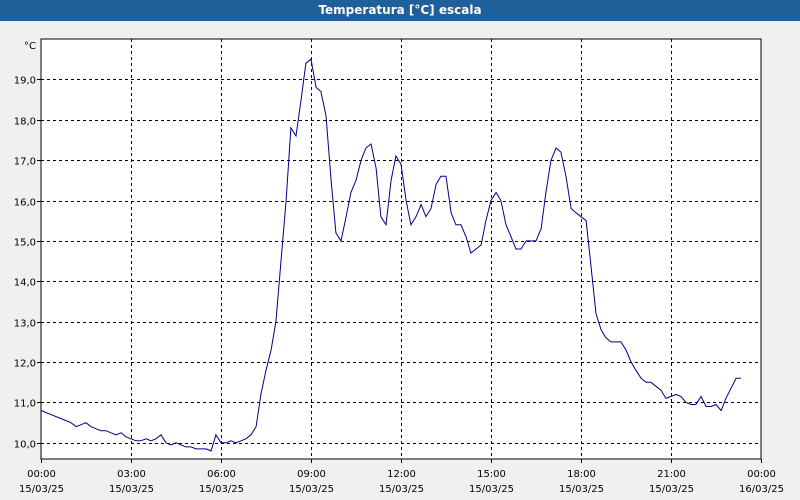 This screenshot has width=800, height=500. I want to click on y-tick-label: 11,0, so click(25, 404).